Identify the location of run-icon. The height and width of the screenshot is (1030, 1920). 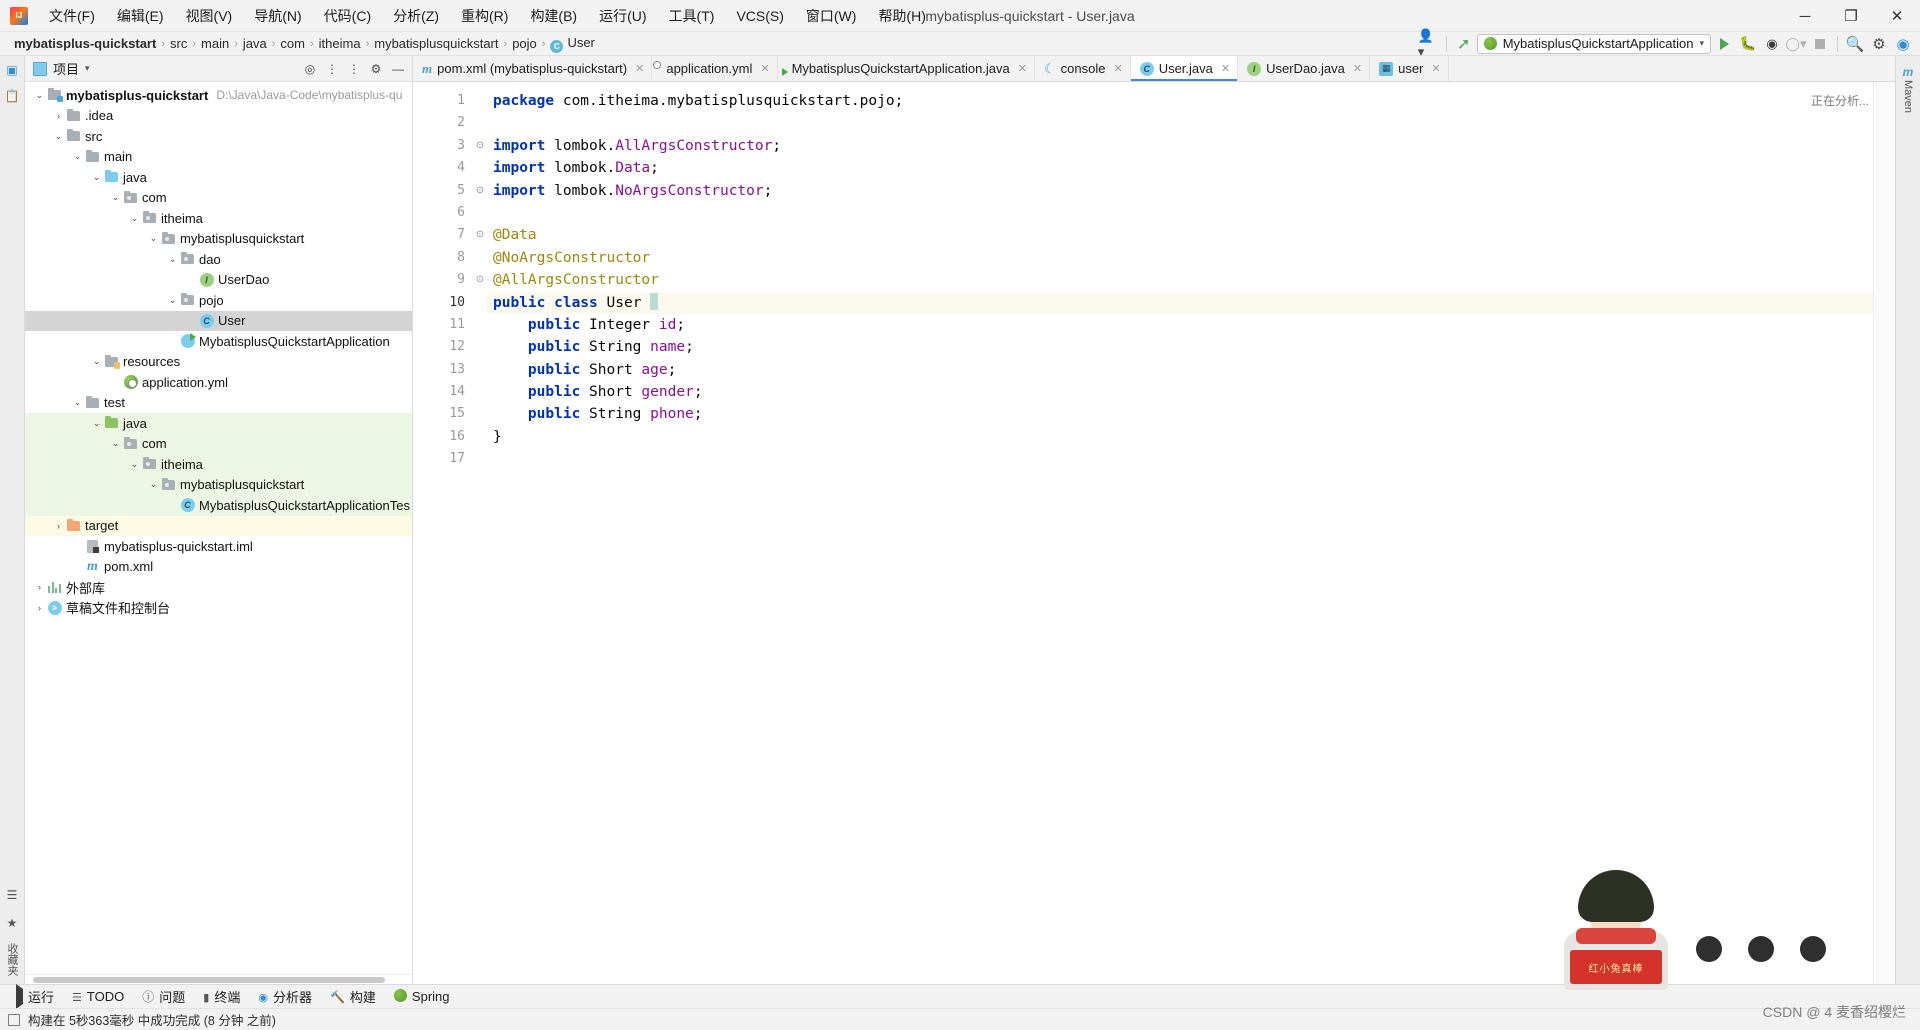
(1724, 44).